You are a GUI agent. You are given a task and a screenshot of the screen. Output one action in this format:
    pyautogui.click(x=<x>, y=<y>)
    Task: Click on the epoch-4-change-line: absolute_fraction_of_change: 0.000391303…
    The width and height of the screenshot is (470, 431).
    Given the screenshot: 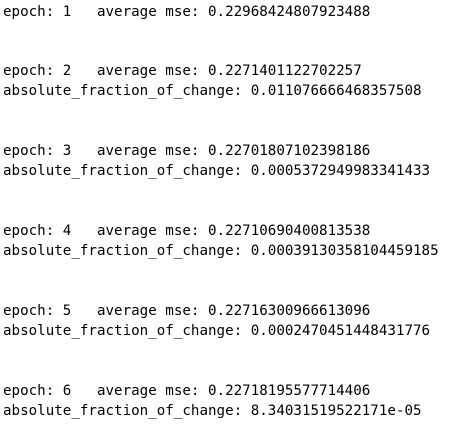 What is the action you would take?
    pyautogui.click(x=221, y=251)
    